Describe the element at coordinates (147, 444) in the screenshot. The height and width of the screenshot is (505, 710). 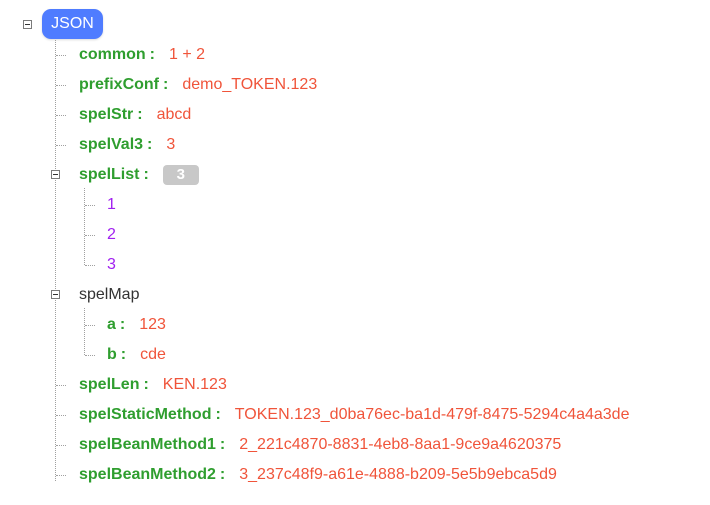
I see `node-key: spelBeanMethod1` at that location.